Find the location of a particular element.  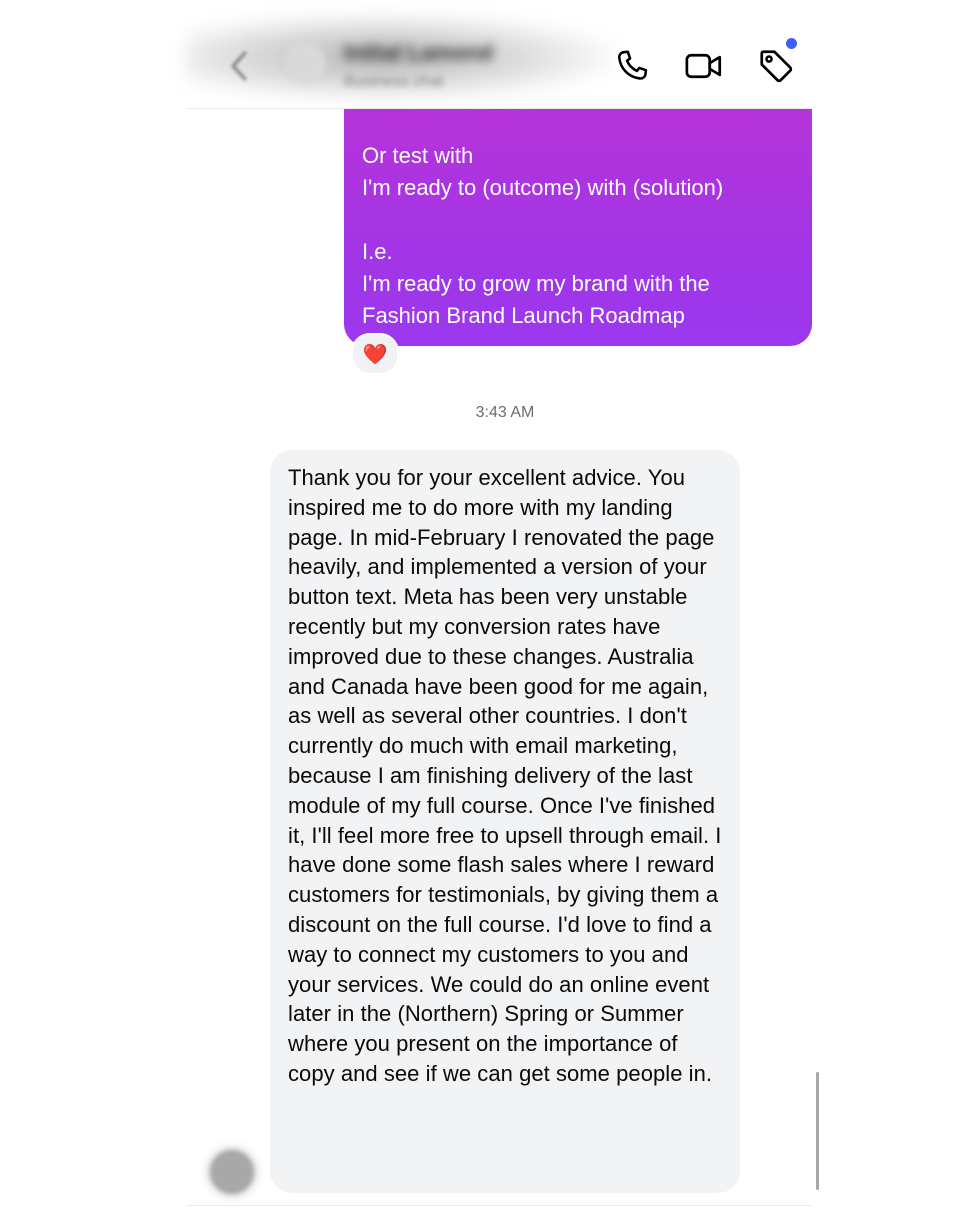

video-call-button is located at coordinates (704, 66).